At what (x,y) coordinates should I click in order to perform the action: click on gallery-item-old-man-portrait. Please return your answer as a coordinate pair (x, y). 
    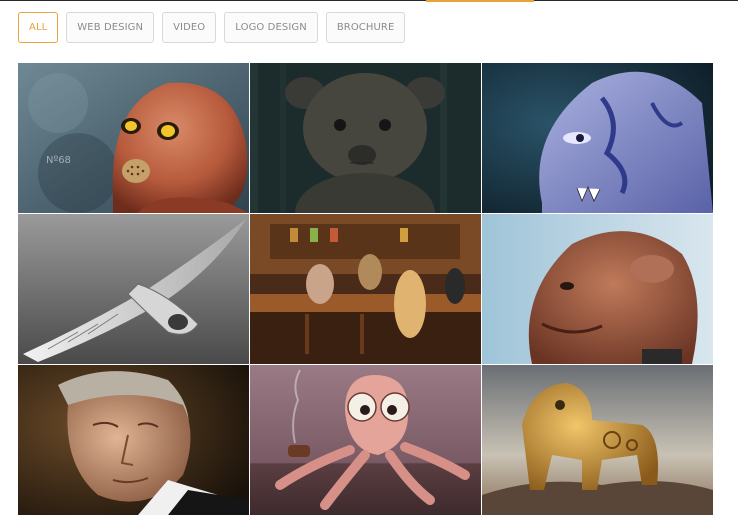
    Looking at the image, I should click on (133, 440).